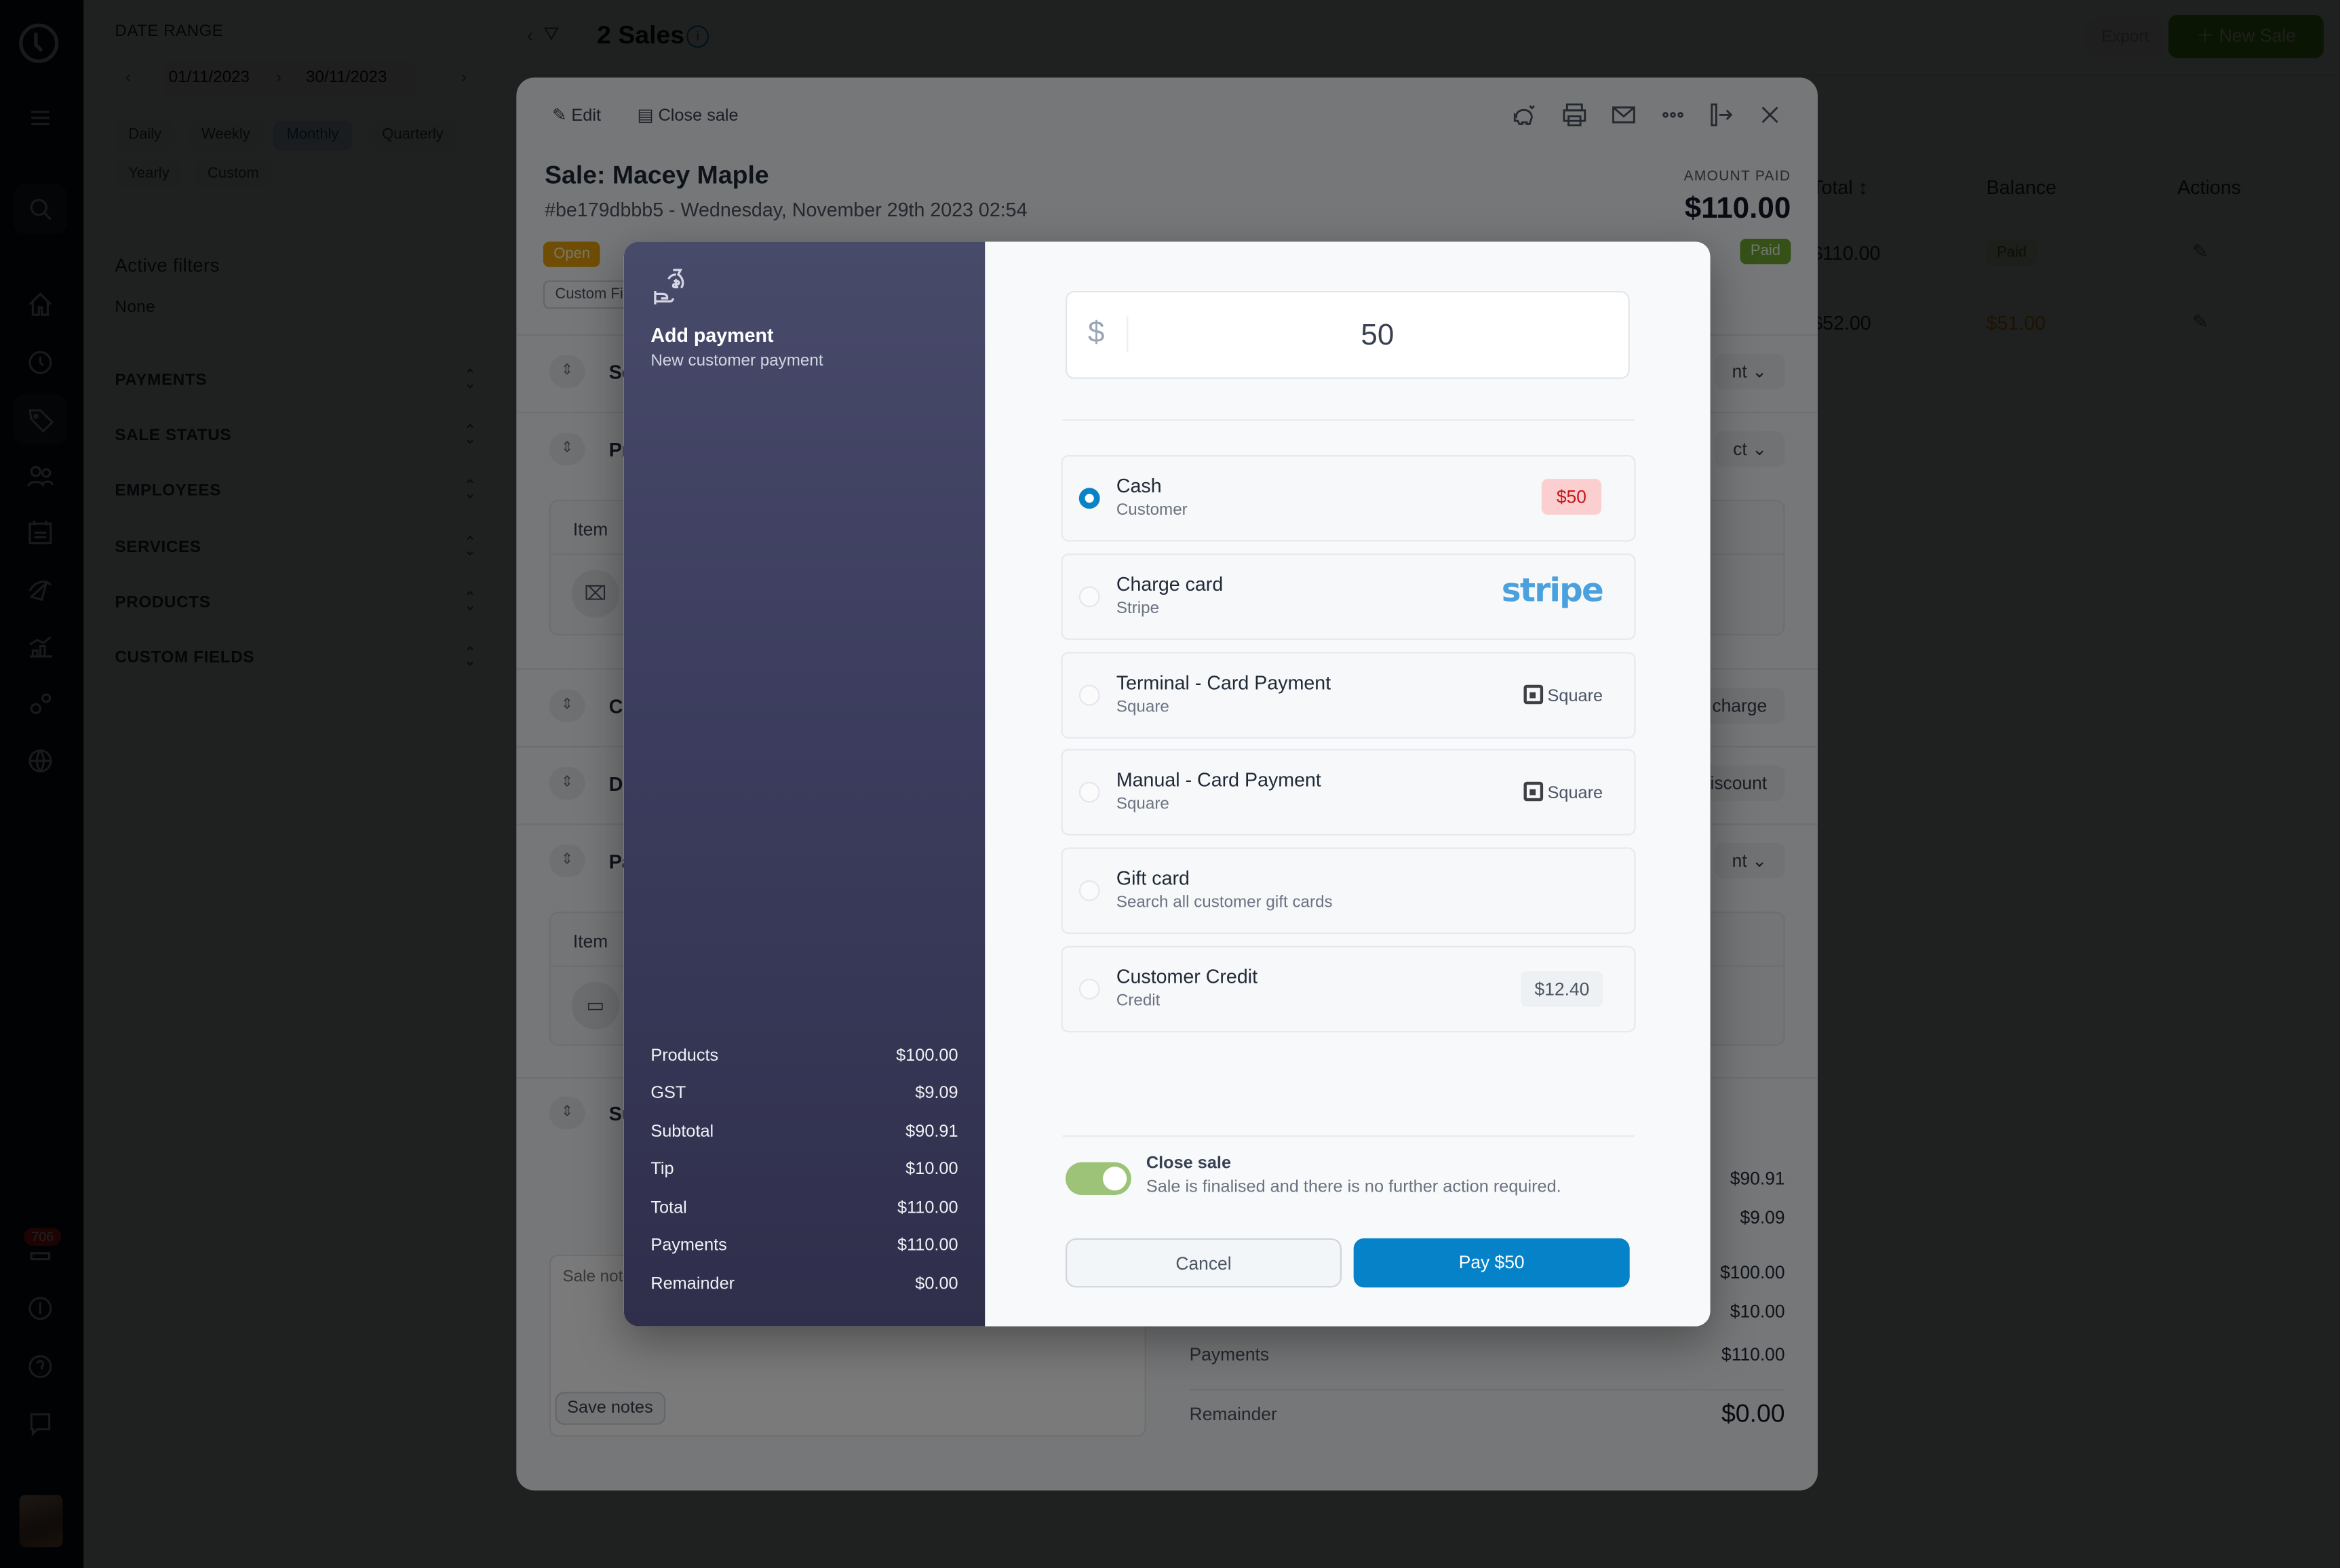  I want to click on method-title: Terminal - Card Payment, so click(1223, 682).